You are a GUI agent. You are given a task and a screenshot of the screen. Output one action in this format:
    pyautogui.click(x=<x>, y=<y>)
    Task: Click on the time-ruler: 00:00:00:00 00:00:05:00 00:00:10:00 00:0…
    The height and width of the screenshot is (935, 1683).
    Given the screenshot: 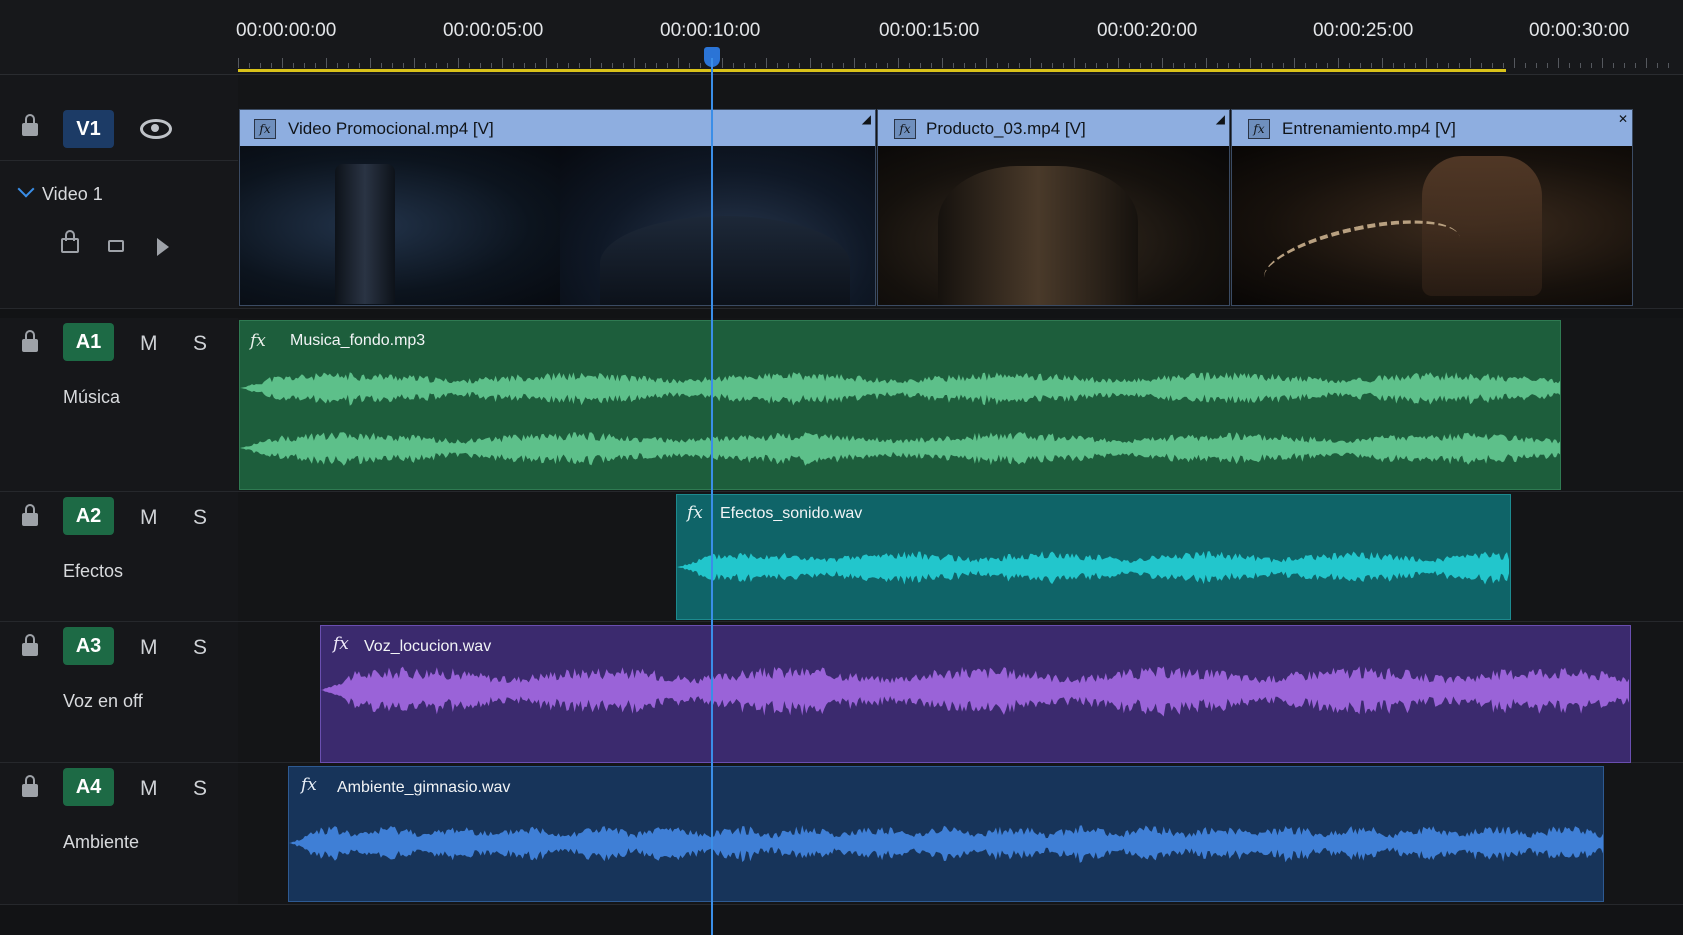 What is the action you would take?
    pyautogui.click(x=959, y=37)
    